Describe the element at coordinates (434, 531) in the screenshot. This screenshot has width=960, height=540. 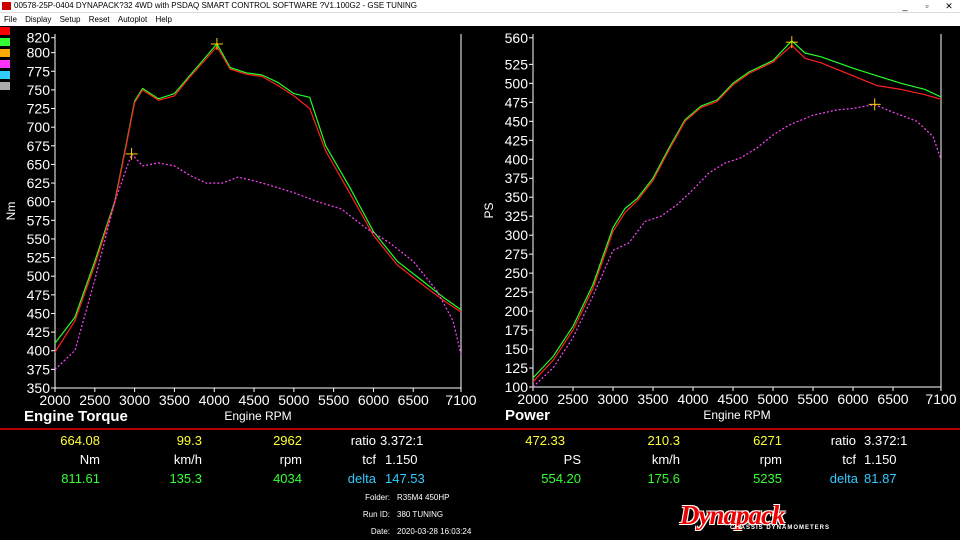
I see `date-value: 2020-03-28 16:03:24` at that location.